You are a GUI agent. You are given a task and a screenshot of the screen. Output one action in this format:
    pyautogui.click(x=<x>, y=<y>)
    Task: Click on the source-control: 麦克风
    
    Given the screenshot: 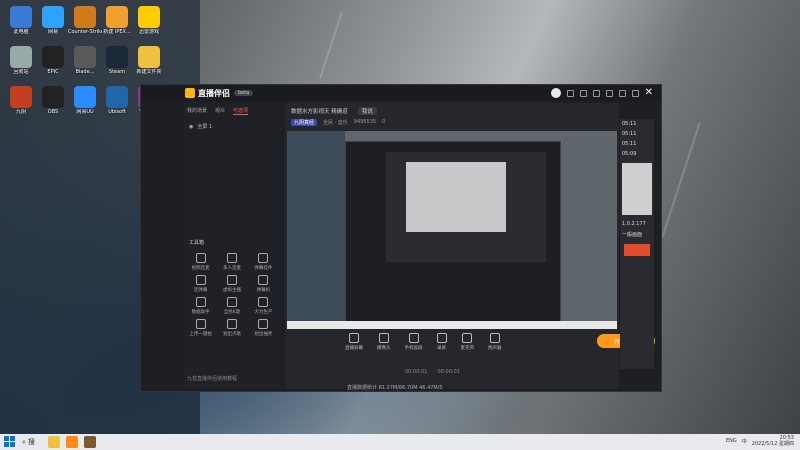 What is the action you would take?
    pyautogui.click(x=467, y=350)
    